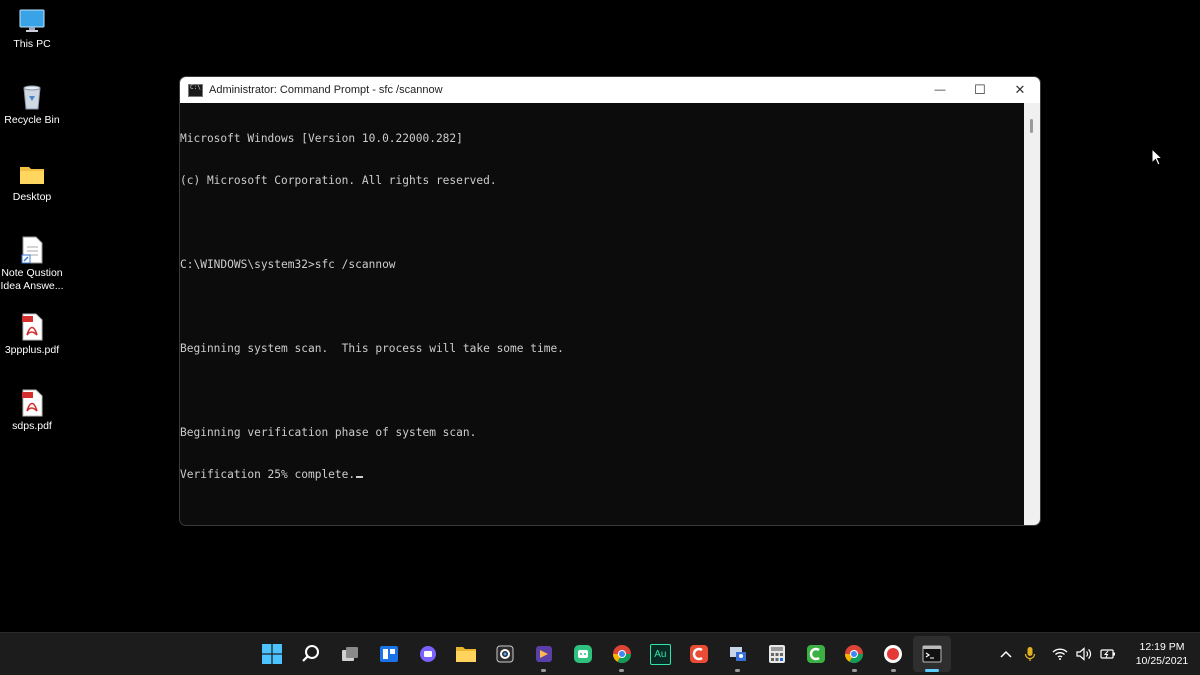 The image size is (1200, 675). I want to click on camtasia-green-button, so click(815, 654).